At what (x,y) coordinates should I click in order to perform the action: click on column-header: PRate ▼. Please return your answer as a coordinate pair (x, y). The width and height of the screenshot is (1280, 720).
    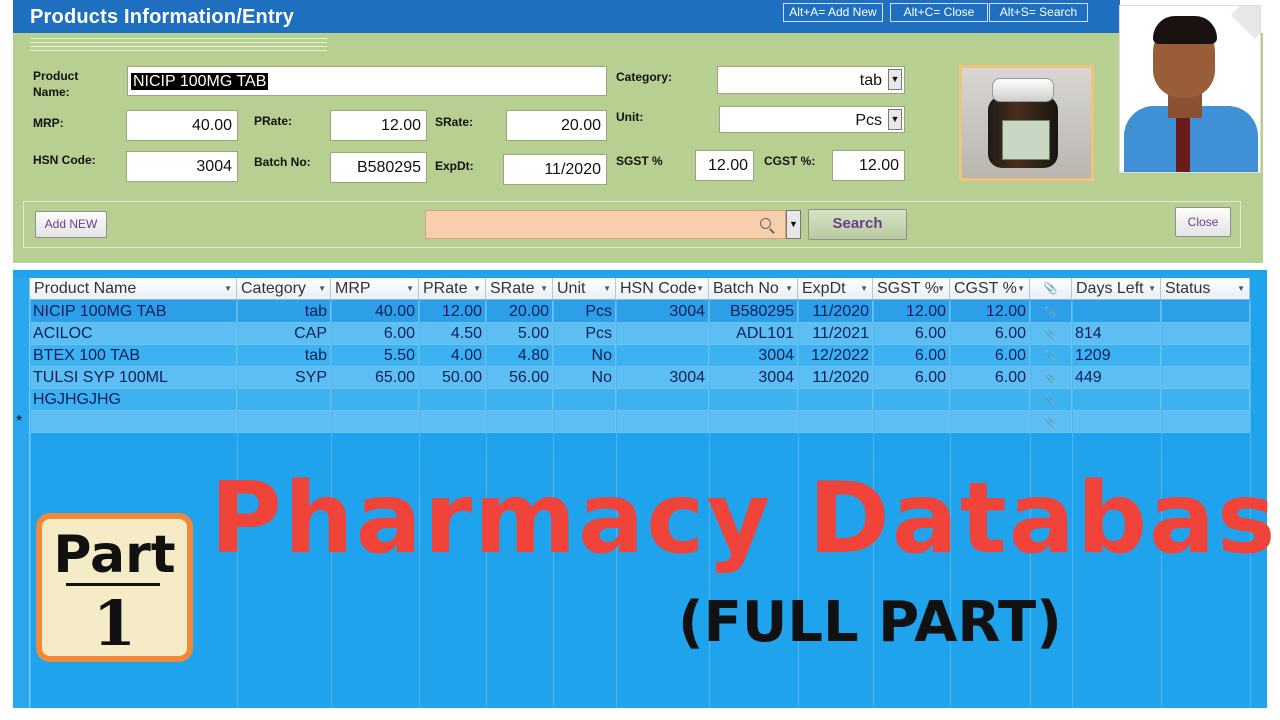
    Looking at the image, I should click on (452, 289).